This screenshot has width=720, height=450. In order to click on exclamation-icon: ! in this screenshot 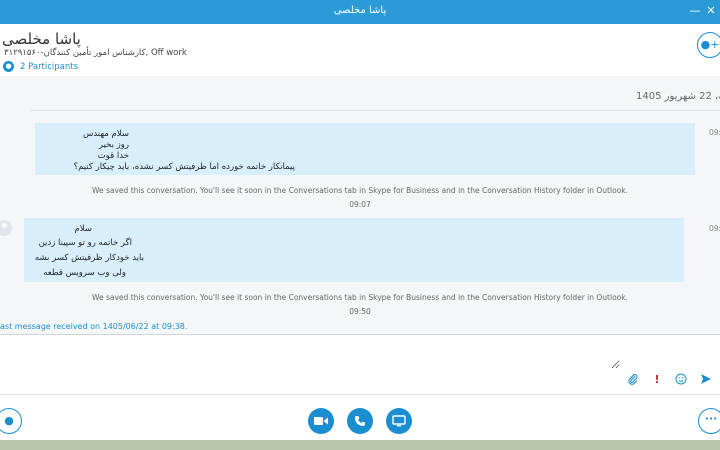, I will do `click(657, 380)`.